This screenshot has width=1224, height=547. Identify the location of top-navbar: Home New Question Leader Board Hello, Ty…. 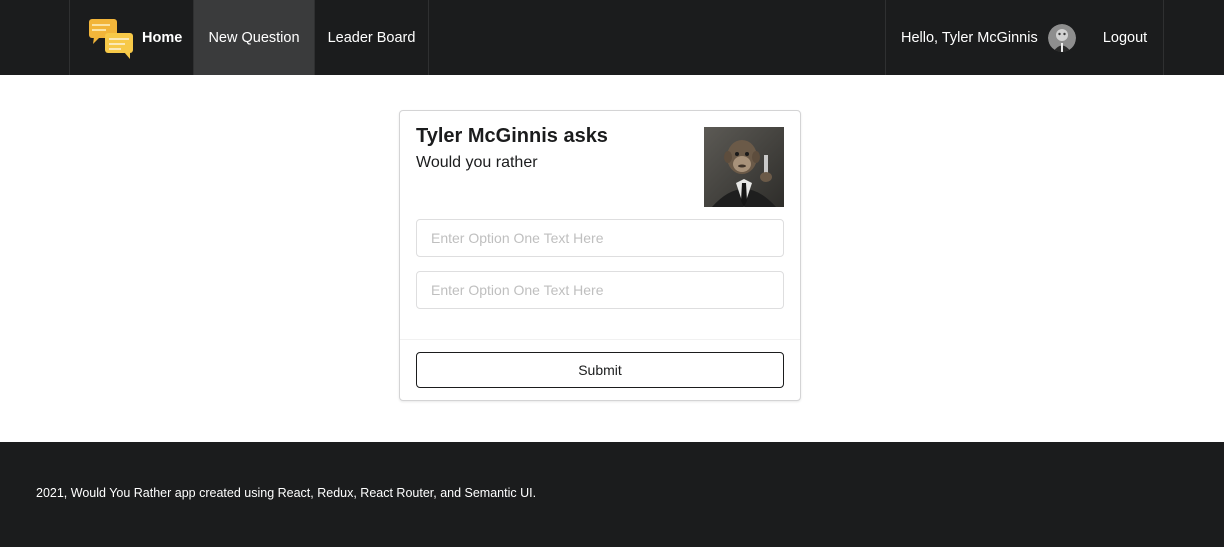
(612, 37).